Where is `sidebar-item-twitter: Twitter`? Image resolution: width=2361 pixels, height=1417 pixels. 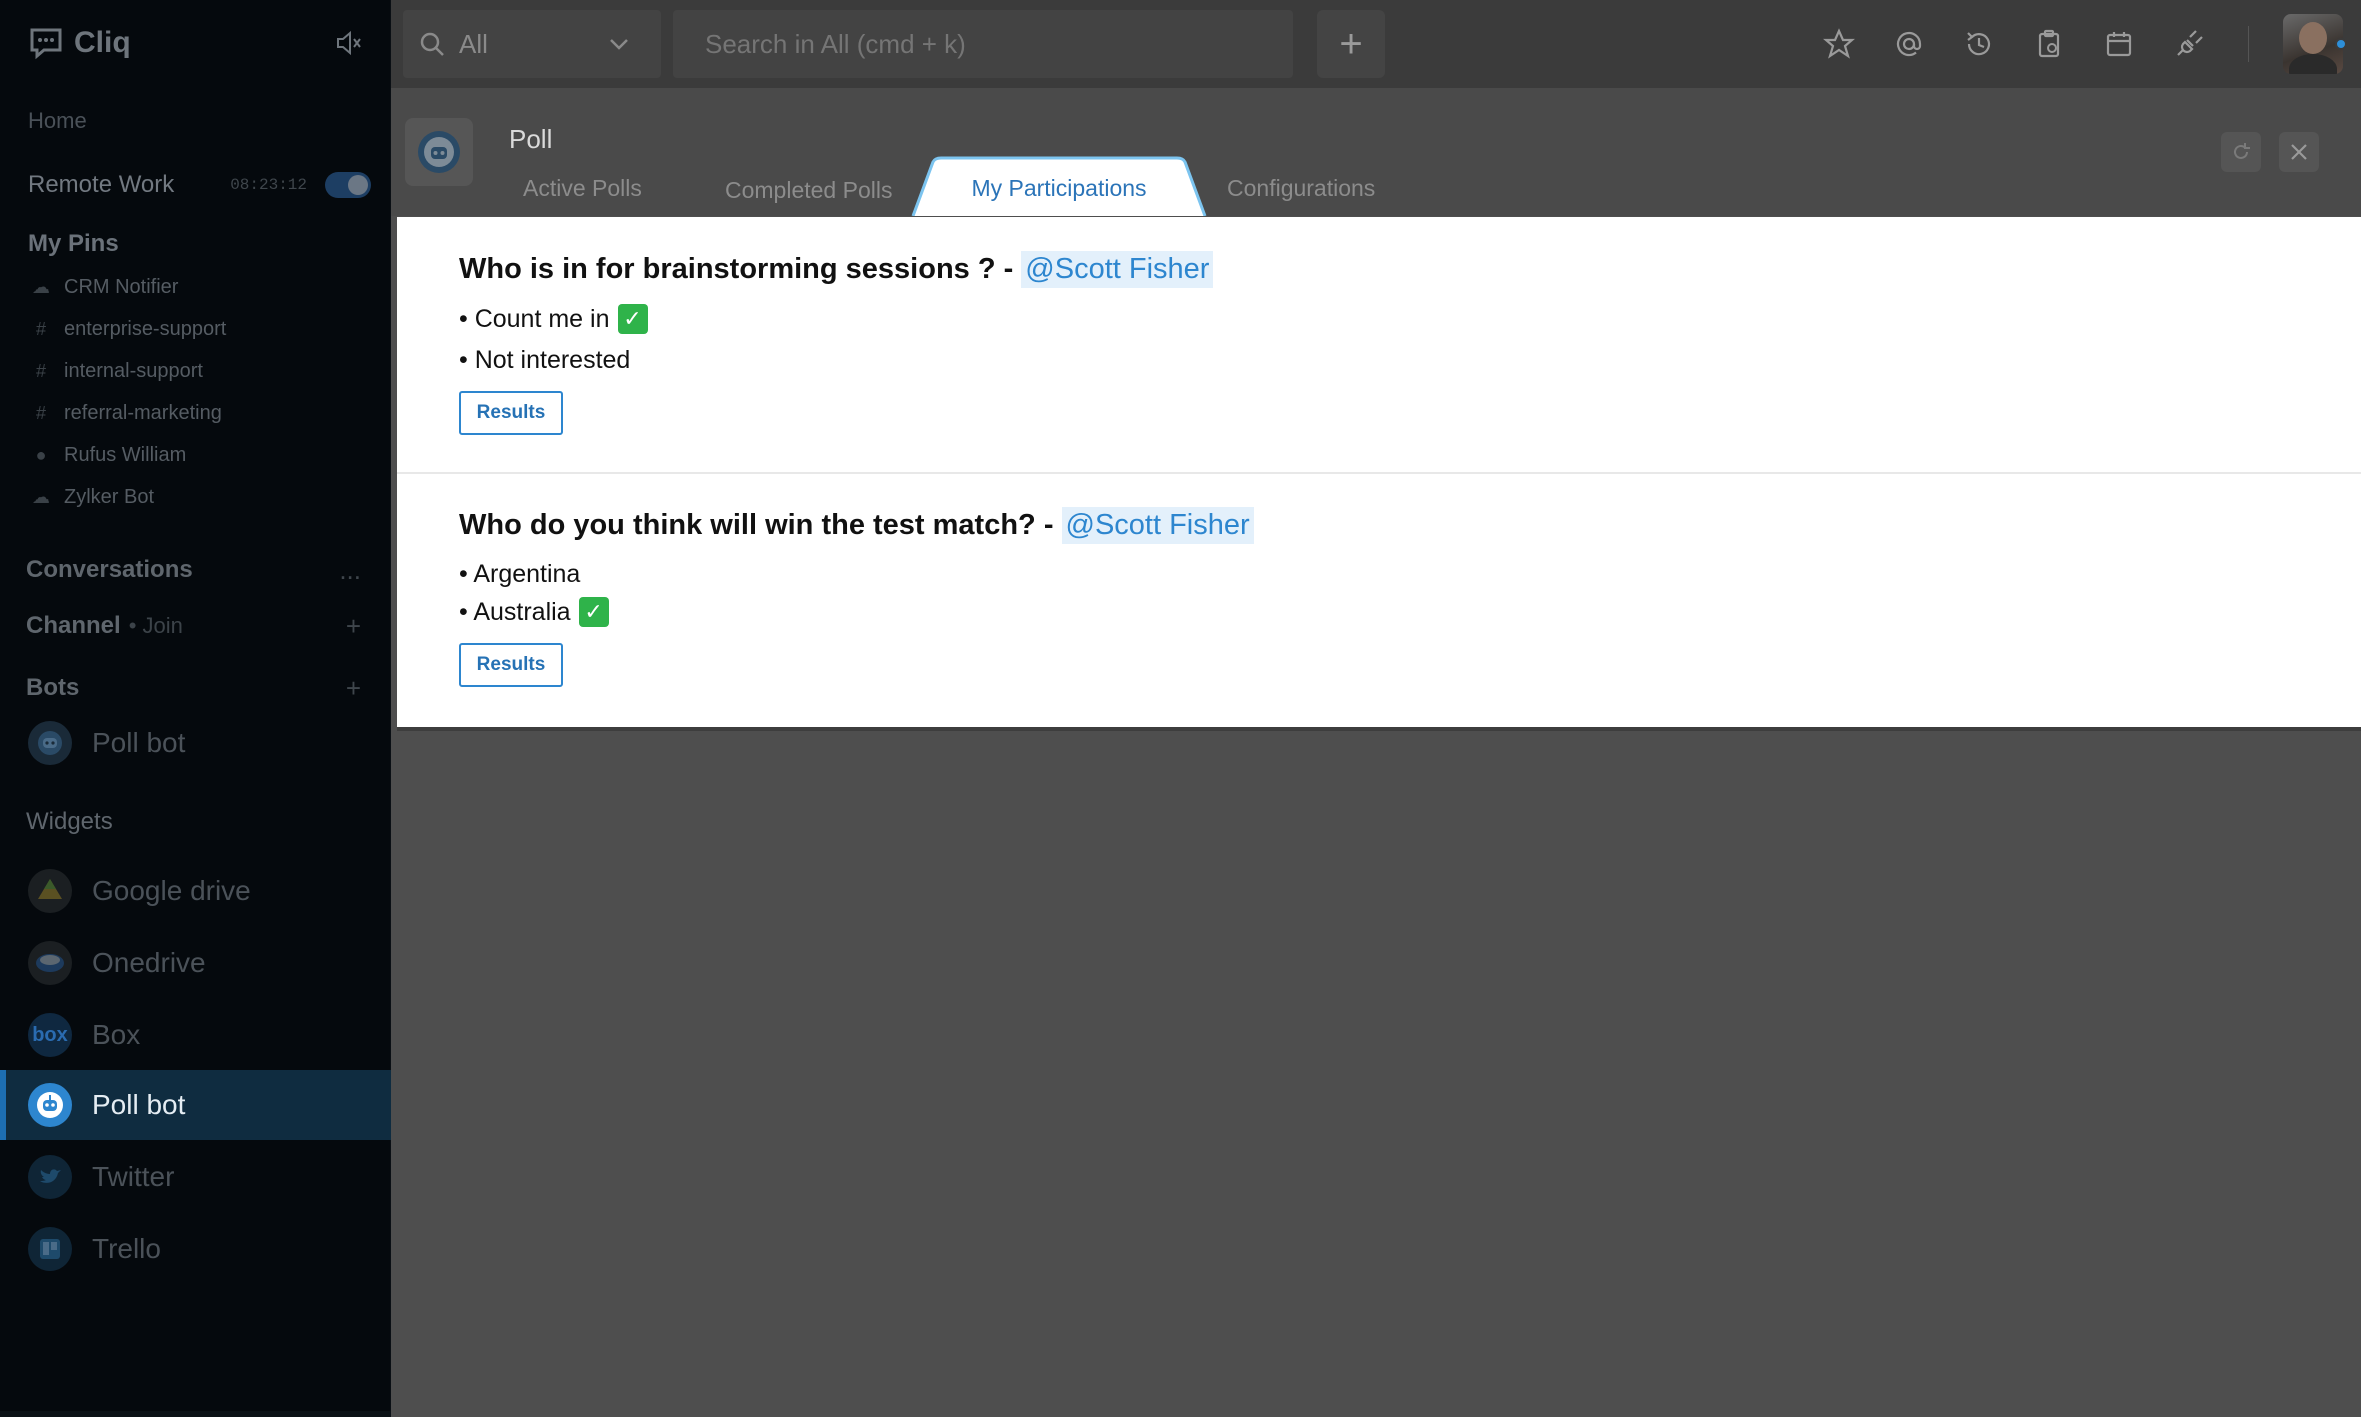 sidebar-item-twitter: Twitter is located at coordinates (195, 1177).